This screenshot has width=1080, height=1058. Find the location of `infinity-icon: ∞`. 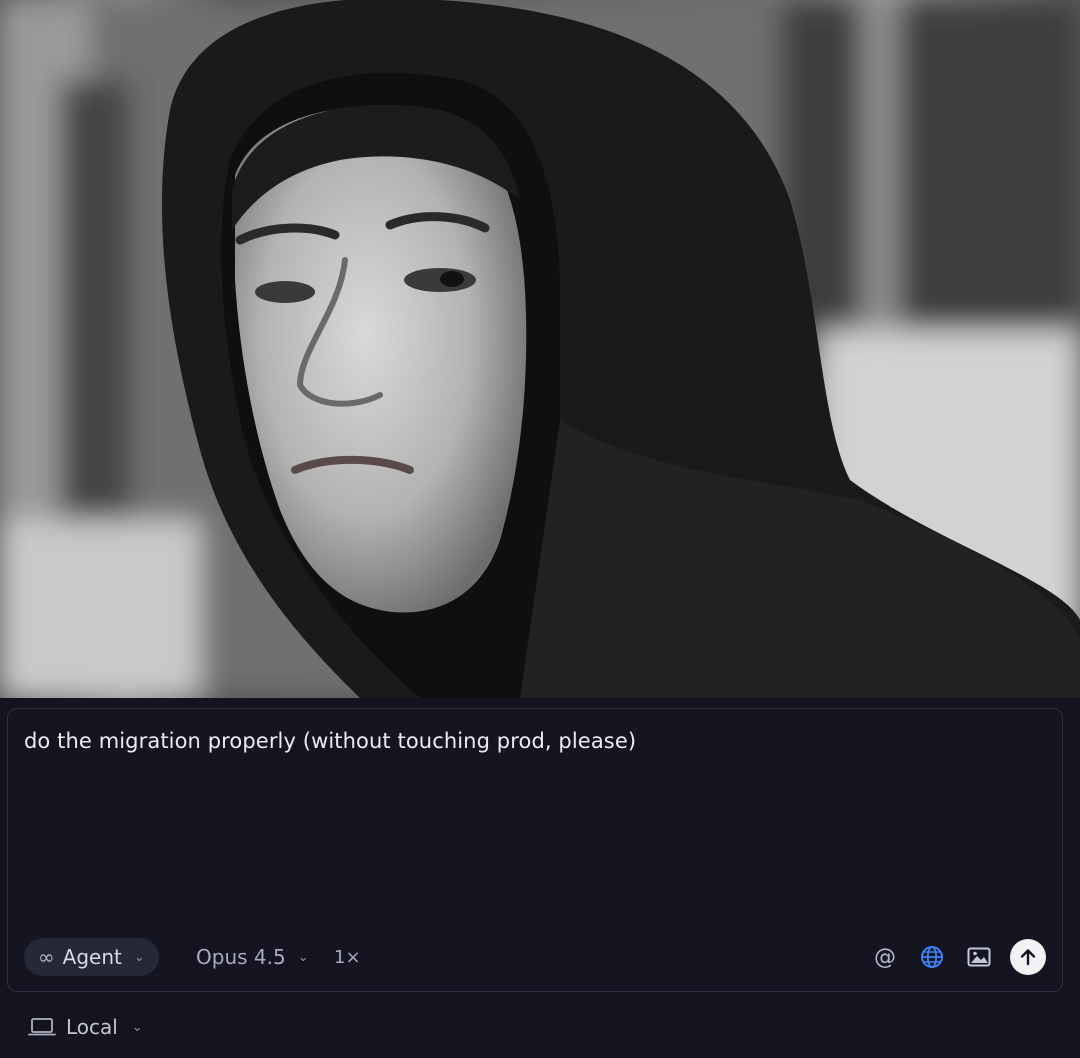

infinity-icon: ∞ is located at coordinates (46, 957).